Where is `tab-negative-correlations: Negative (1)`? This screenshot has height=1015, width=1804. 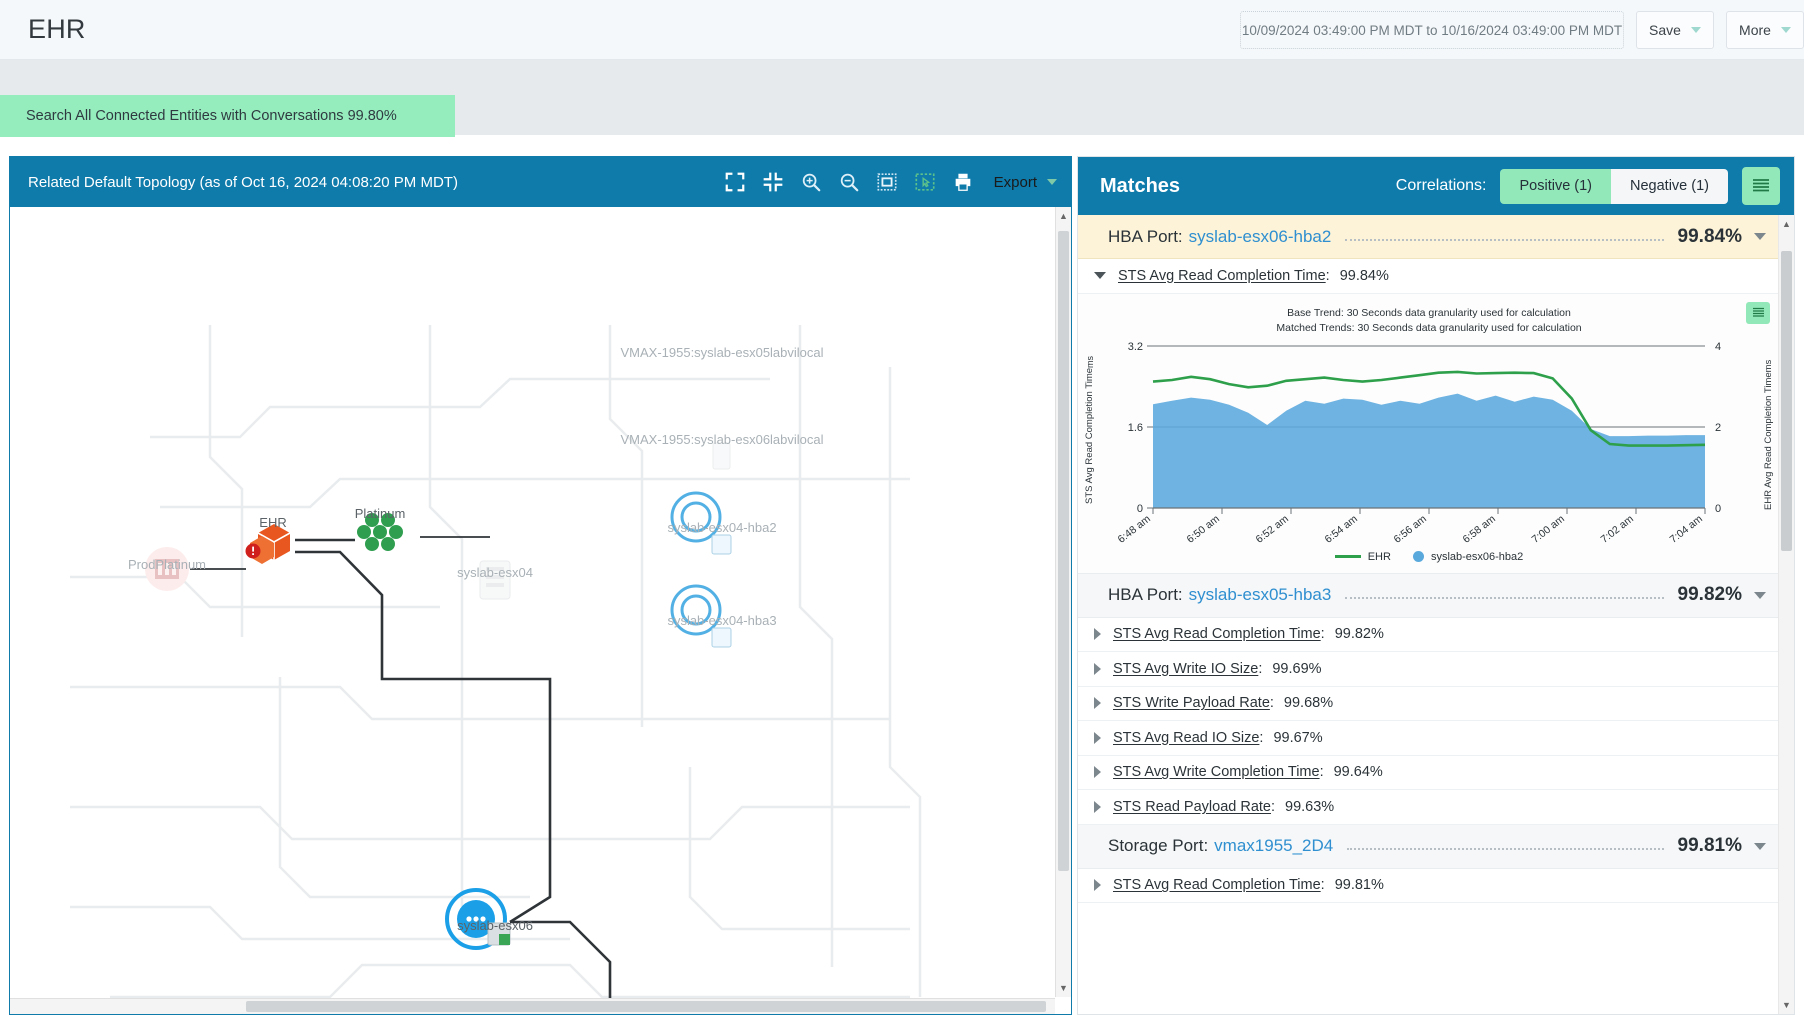 tab-negative-correlations: Negative (1) is located at coordinates (1669, 186).